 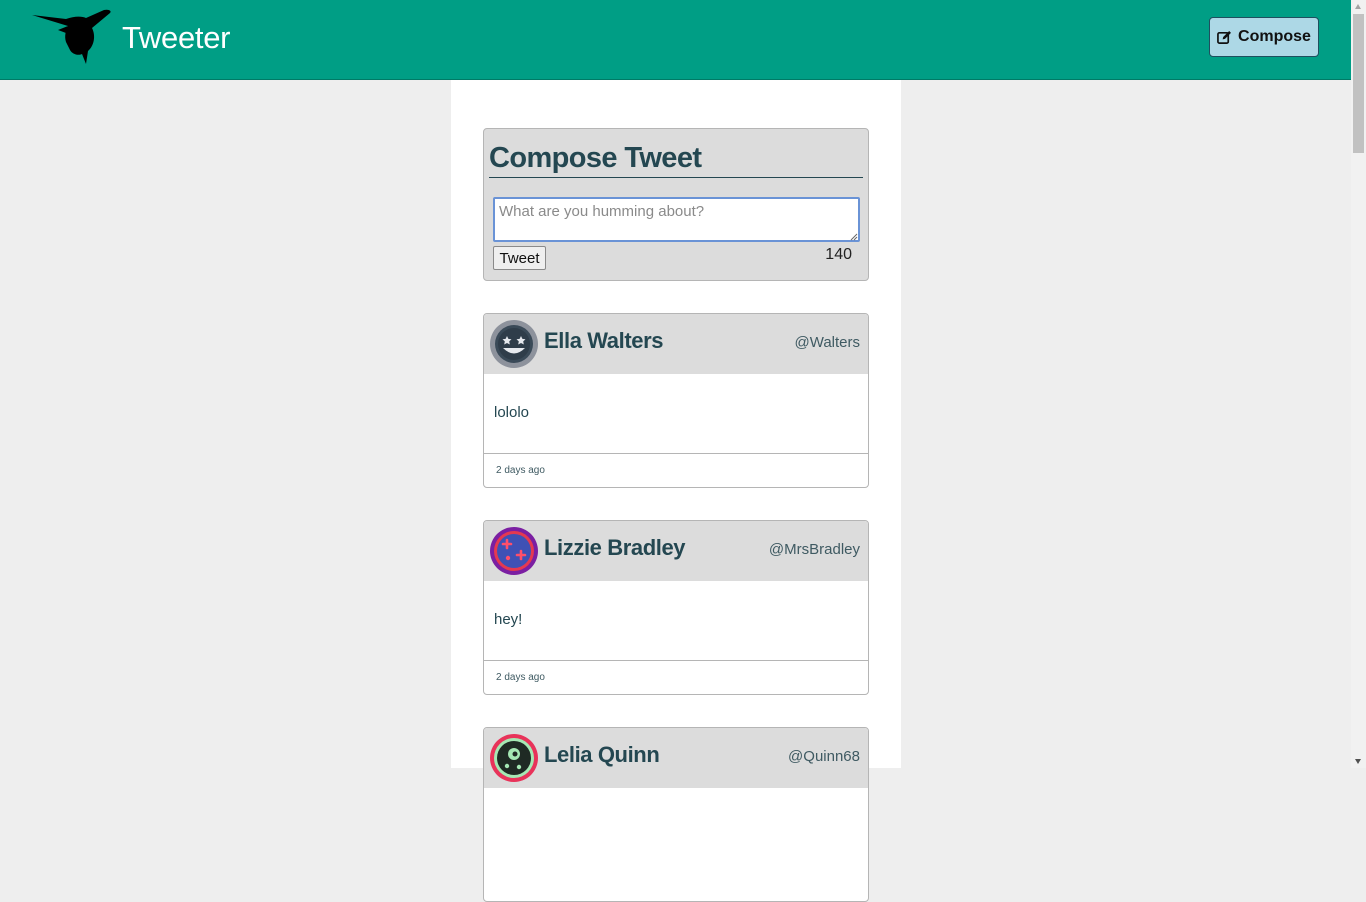 What do you see at coordinates (675, 40) in the screenshot?
I see `top-nav-bar: Tweeter Compose` at bounding box center [675, 40].